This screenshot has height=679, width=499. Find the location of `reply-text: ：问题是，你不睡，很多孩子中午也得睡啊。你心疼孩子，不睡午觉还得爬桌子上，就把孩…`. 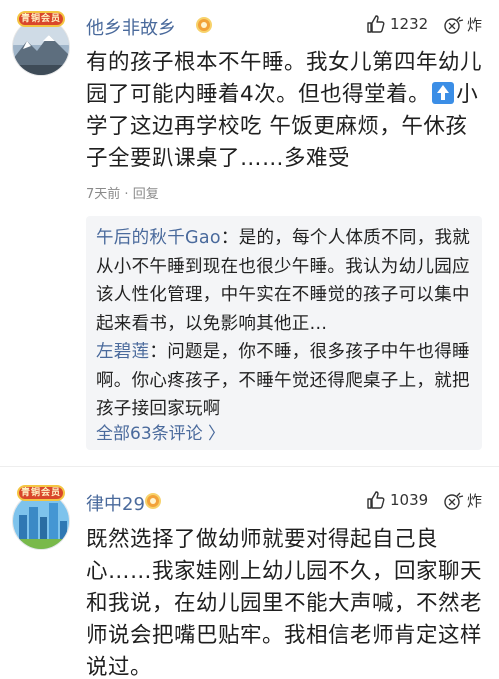

reply-text: ：问题是，你不睡，很多孩子中午也得睡啊。你心疼孩子，不睡午觉还得爬桌子上，就把孩… is located at coordinates (283, 380).